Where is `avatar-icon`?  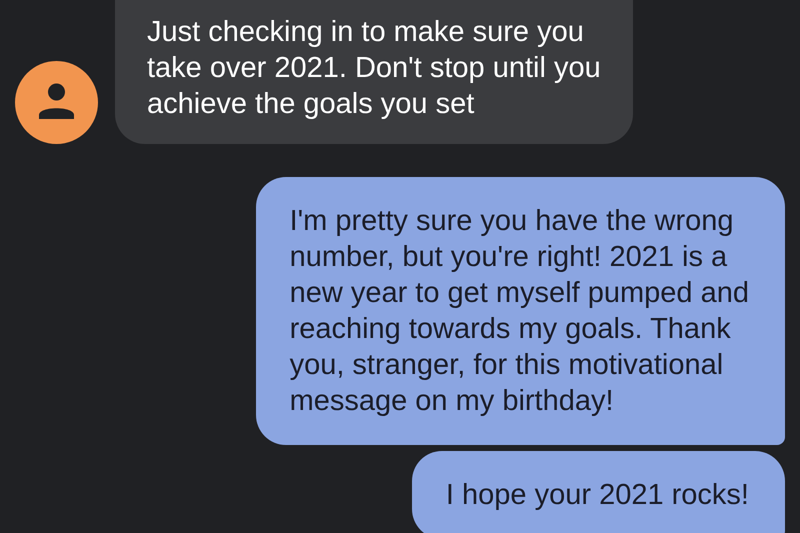
avatar-icon is located at coordinates (56, 102).